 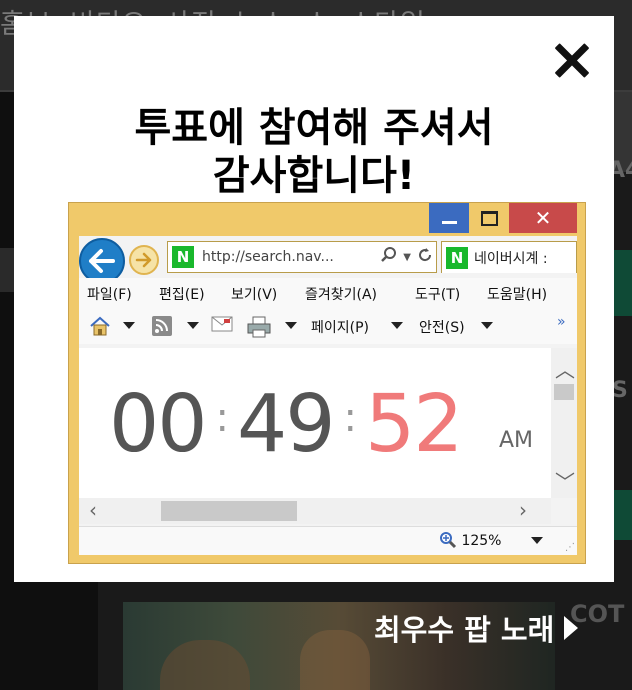 I want to click on home-icon, so click(x=100, y=328).